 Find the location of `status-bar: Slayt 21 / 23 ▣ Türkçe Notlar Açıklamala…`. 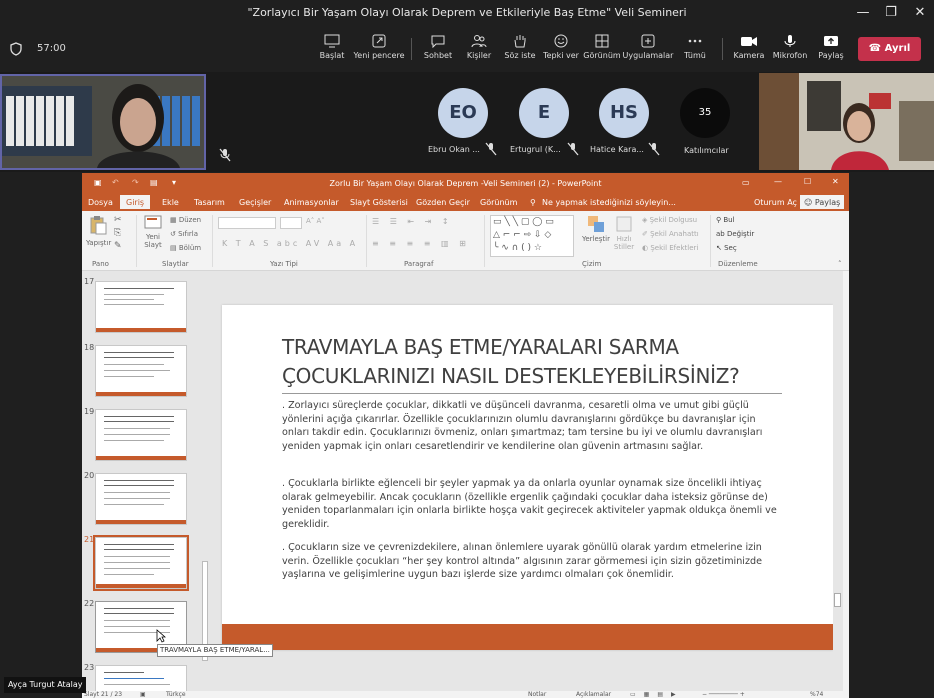

status-bar: Slayt 21 / 23 ▣ Türkçe Notlar Açıklamala… is located at coordinates (465, 694).